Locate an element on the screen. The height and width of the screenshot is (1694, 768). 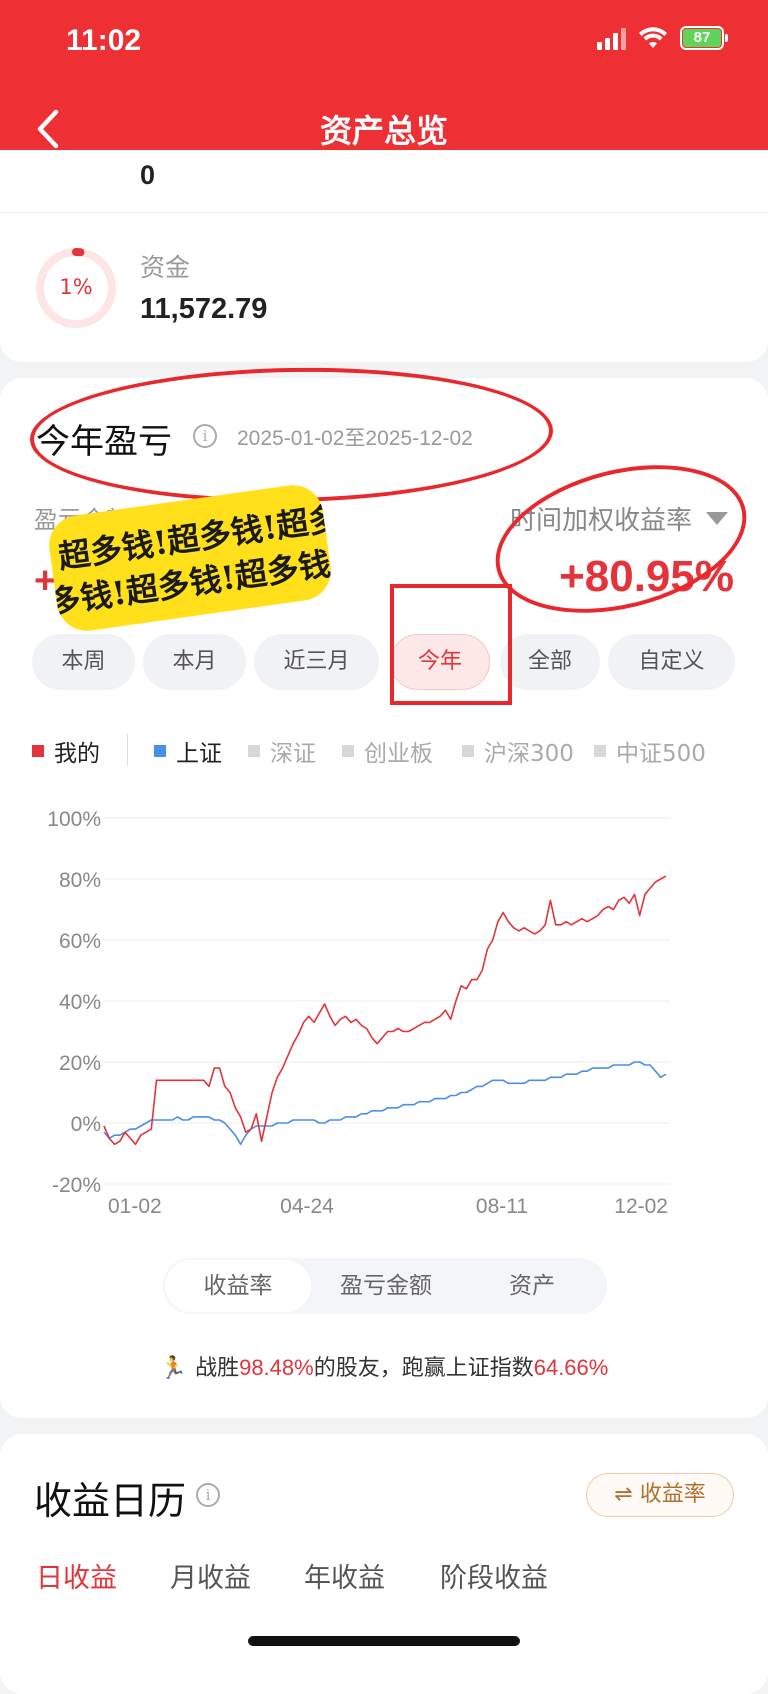
series-line-上证 is located at coordinates (385, 1103).